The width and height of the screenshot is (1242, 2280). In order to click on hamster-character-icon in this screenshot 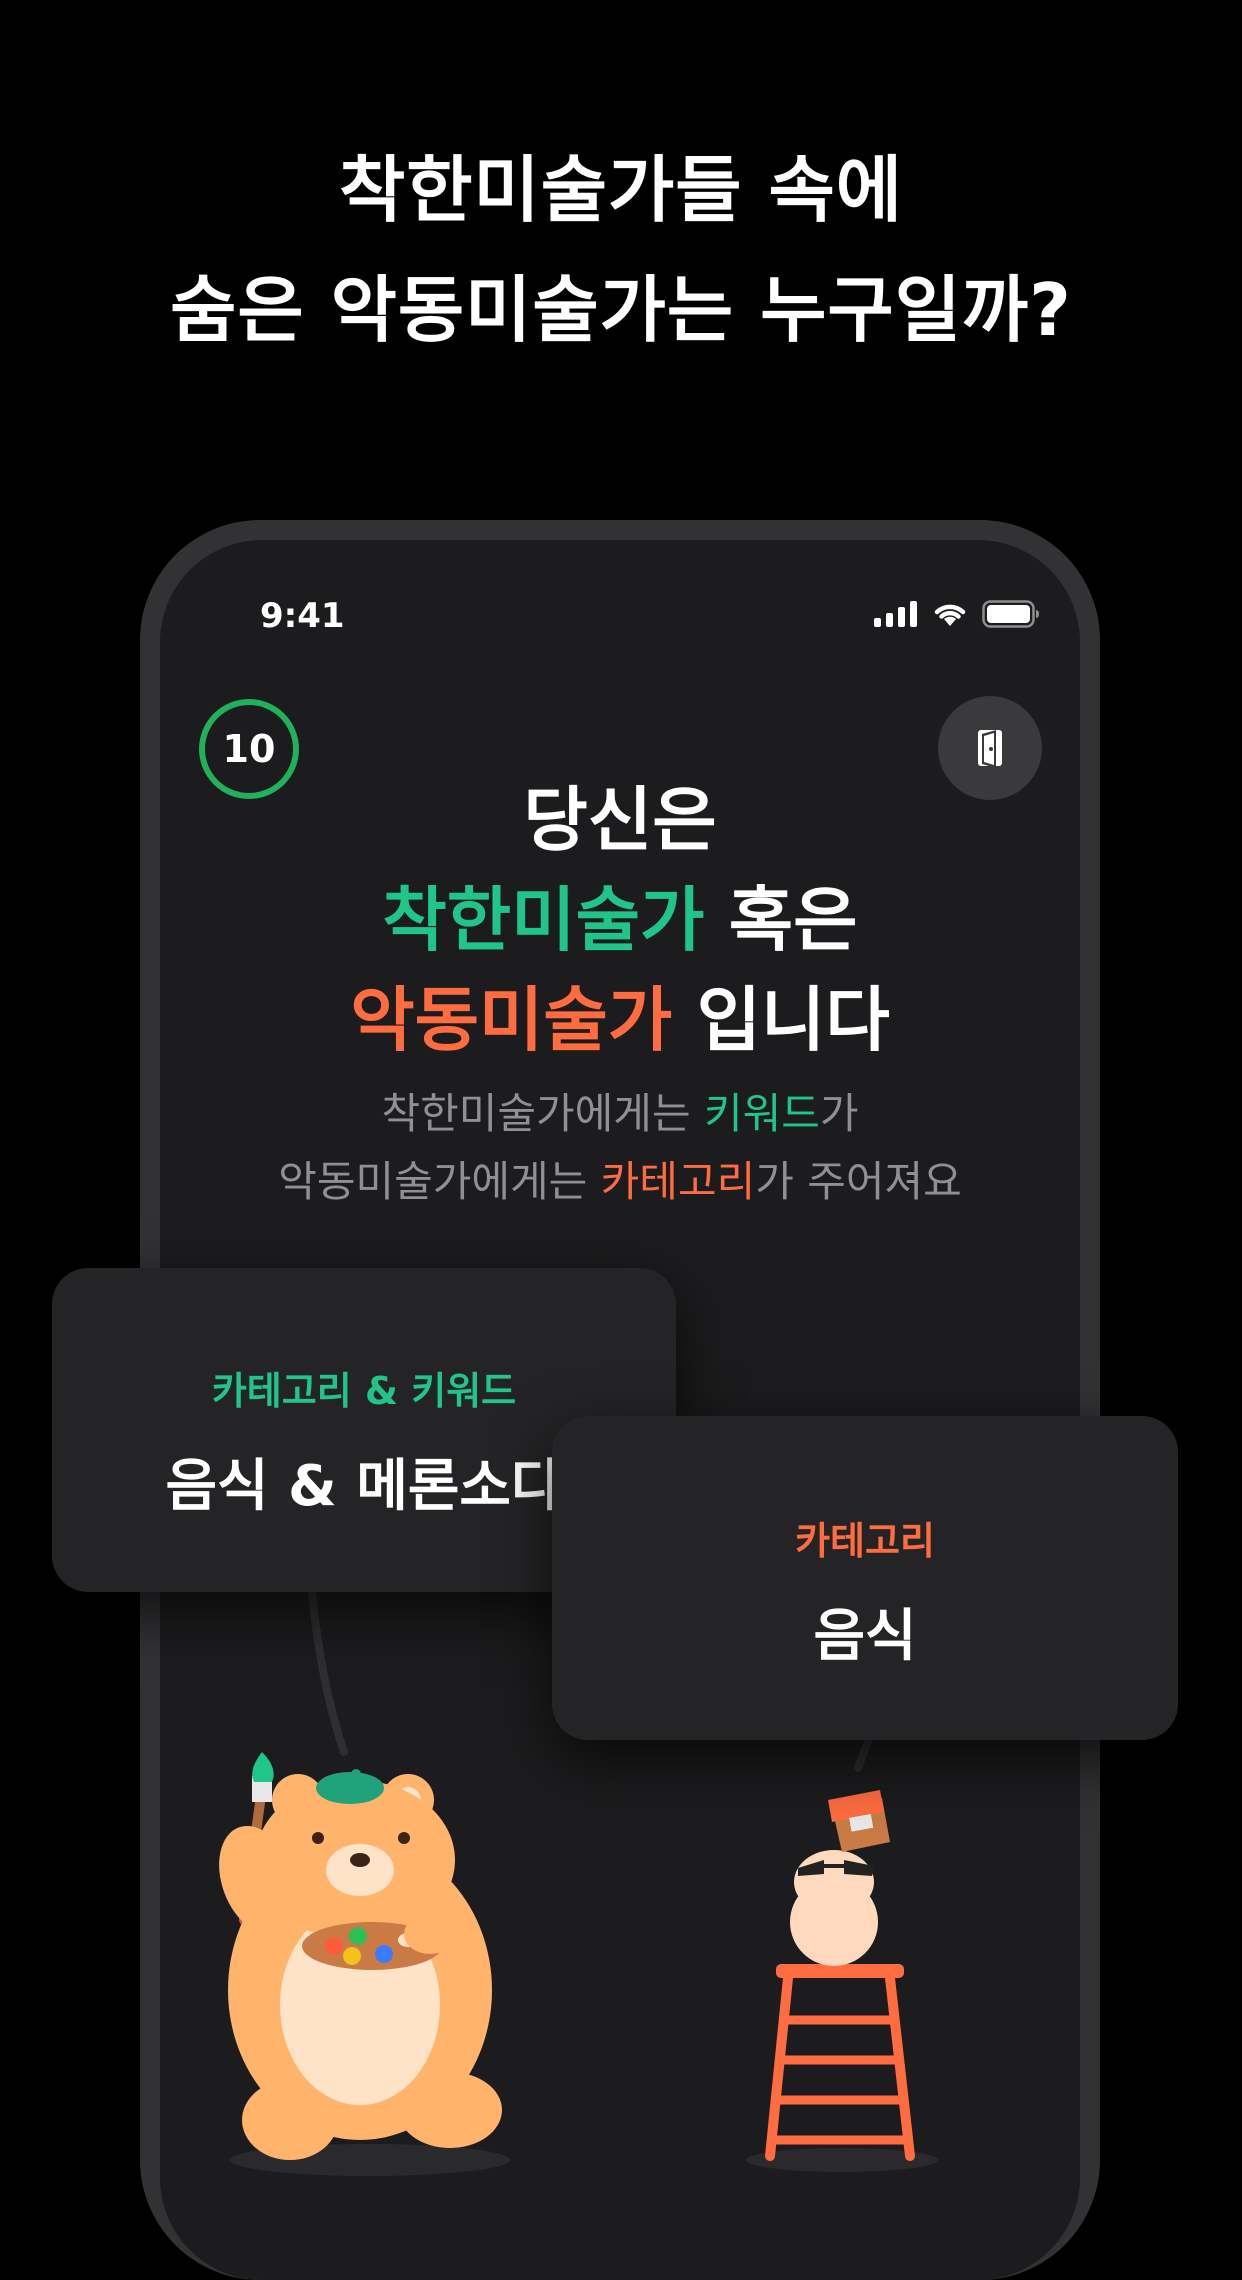, I will do `click(842, 1981)`.